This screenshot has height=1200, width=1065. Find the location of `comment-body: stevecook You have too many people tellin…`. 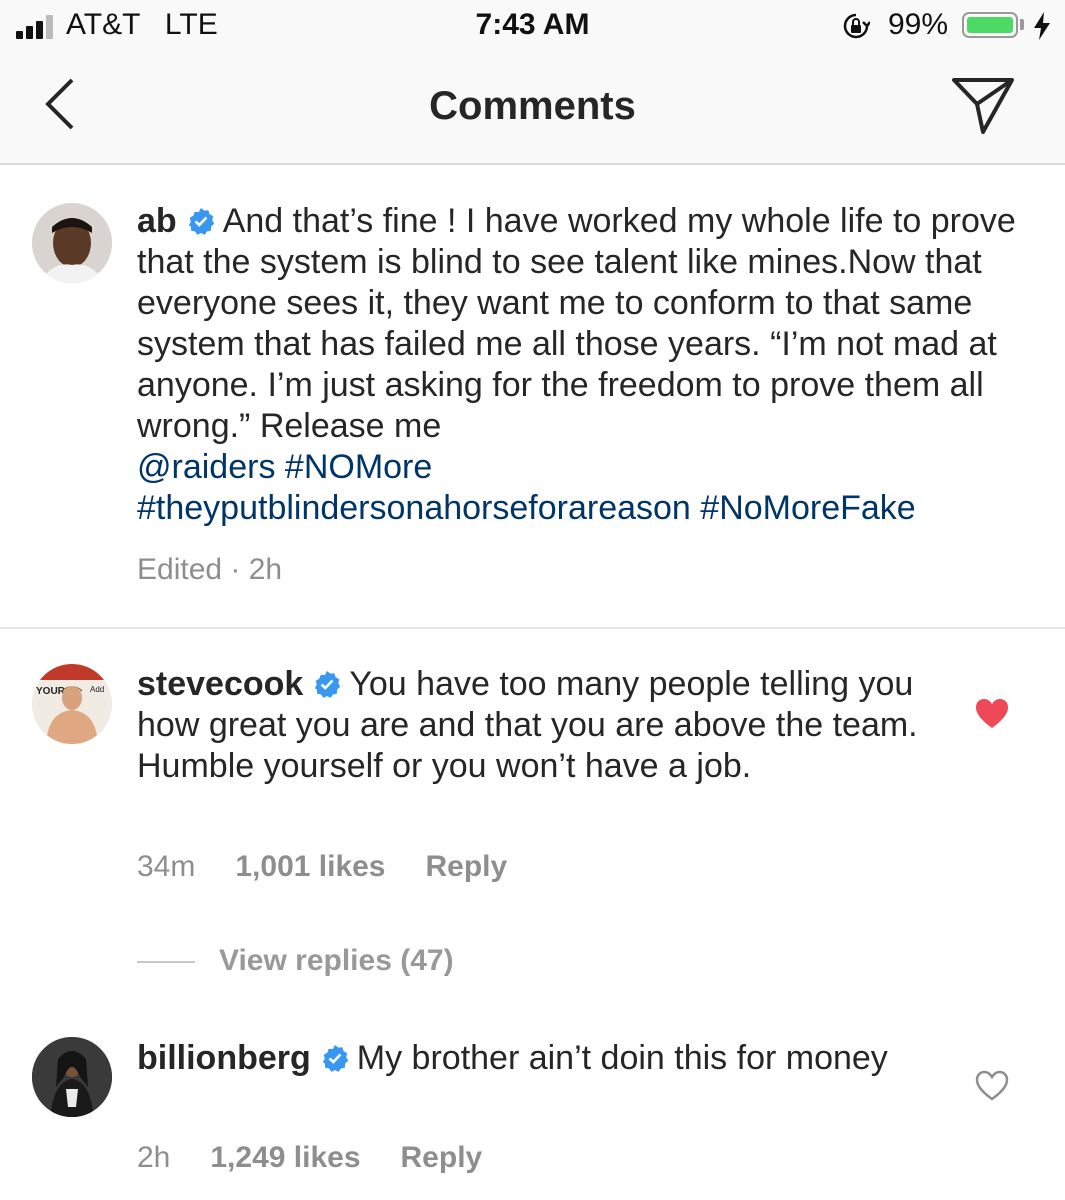

comment-body: stevecook You have too many people tellin… is located at coordinates (532, 725).